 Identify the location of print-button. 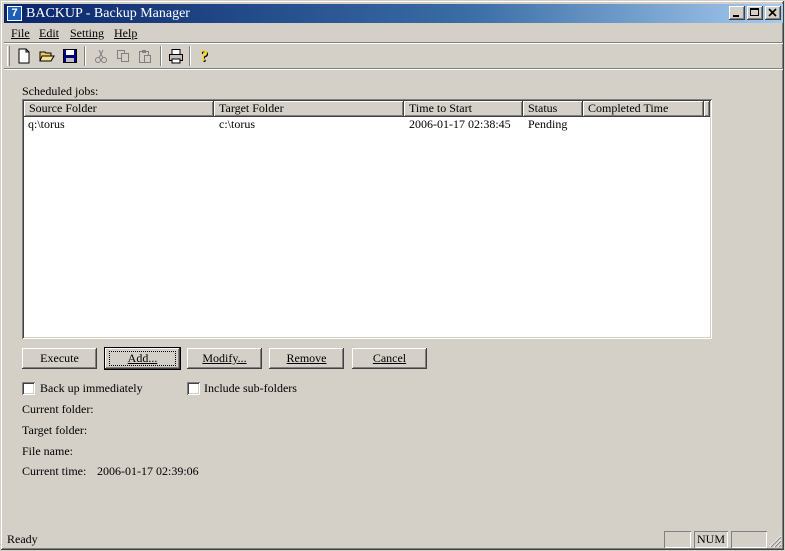
(176, 56).